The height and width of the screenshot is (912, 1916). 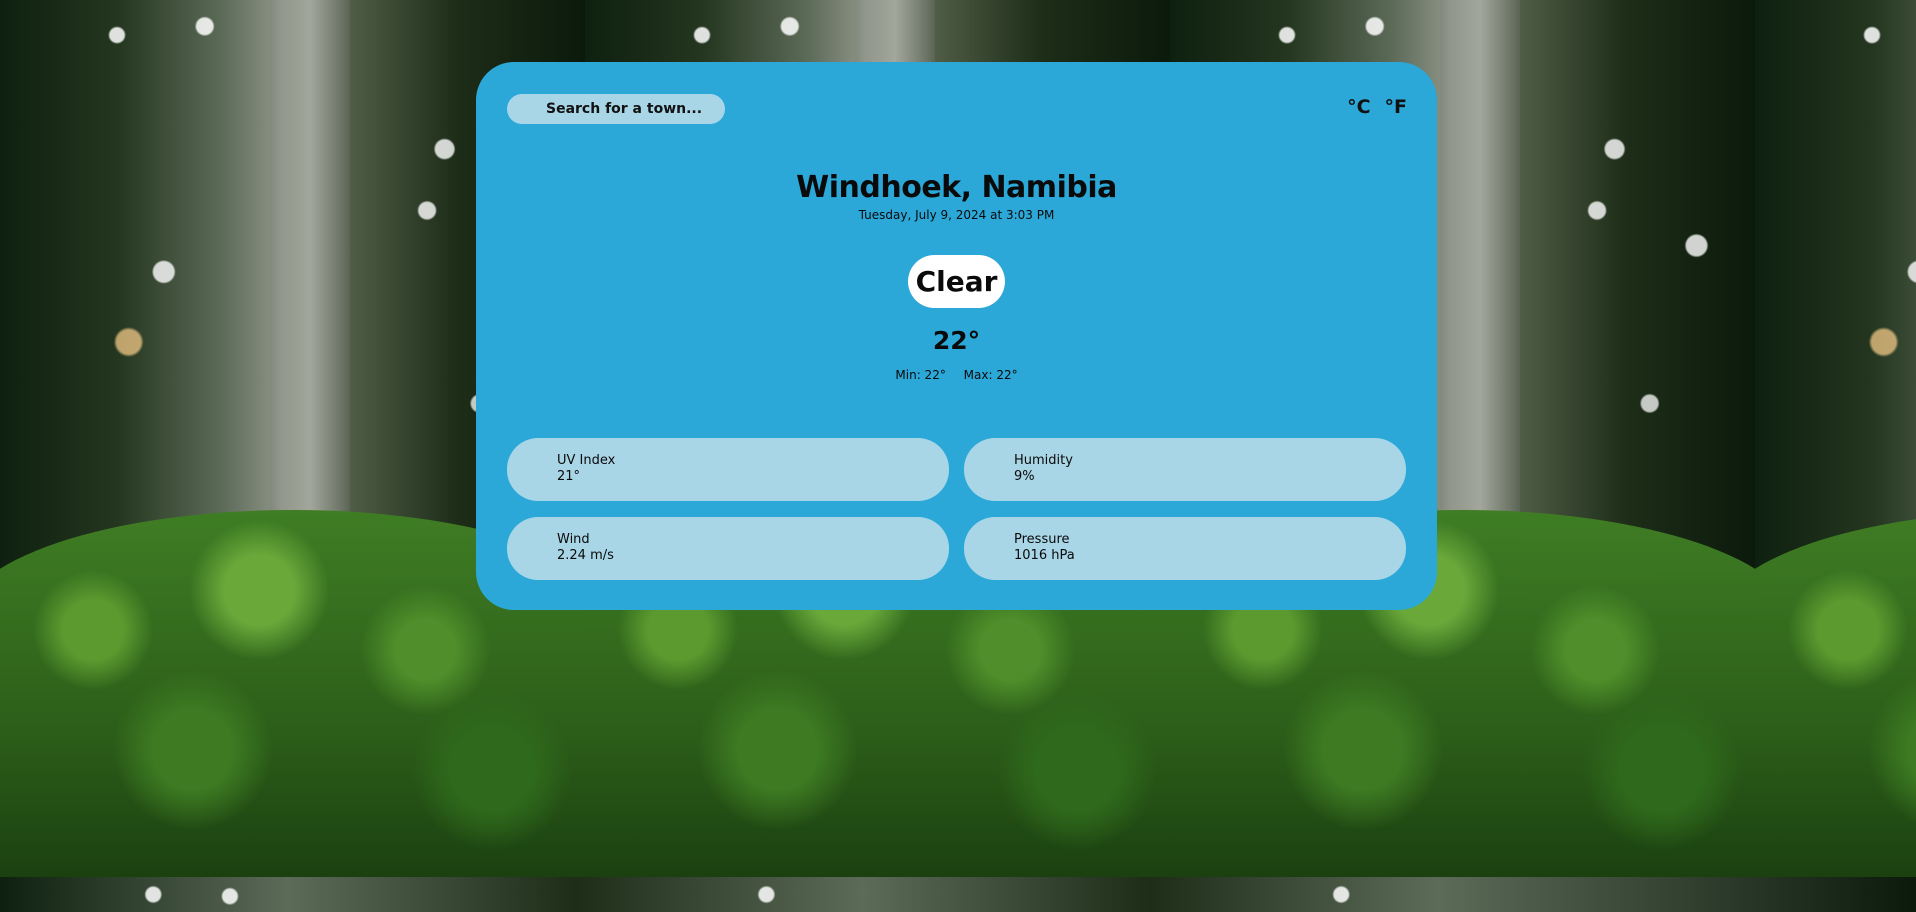 What do you see at coordinates (1835, 438) in the screenshot?
I see `background-tile` at bounding box center [1835, 438].